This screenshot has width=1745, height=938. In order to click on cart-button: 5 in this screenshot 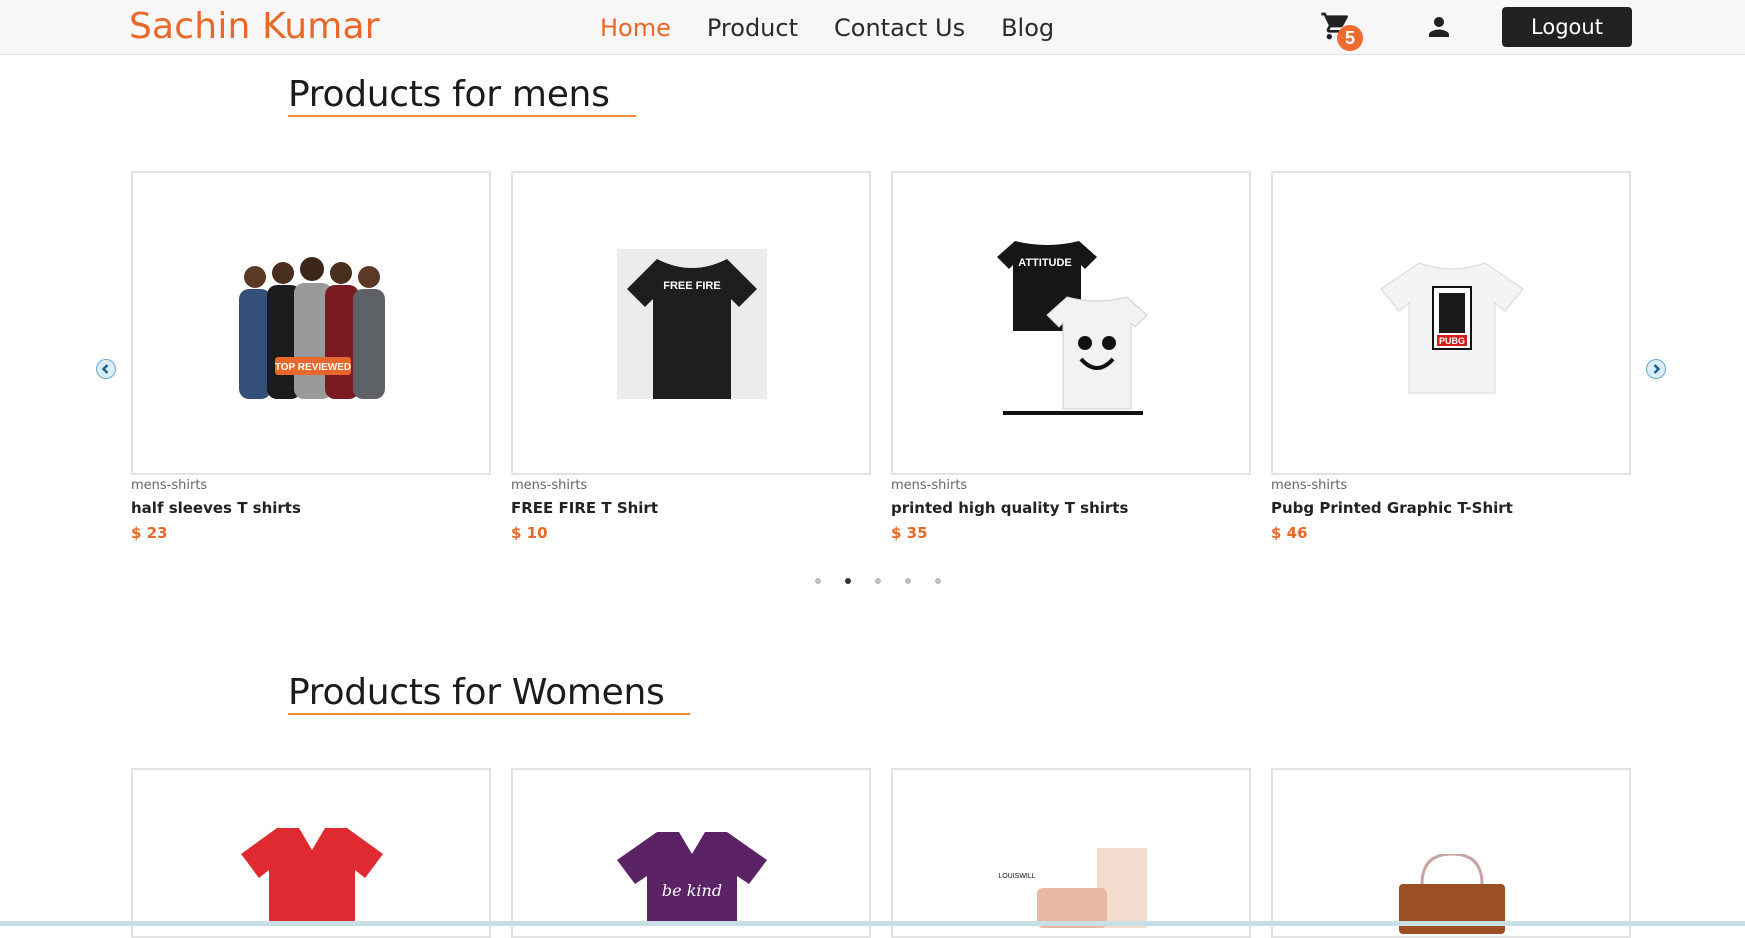, I will do `click(1344, 31)`.